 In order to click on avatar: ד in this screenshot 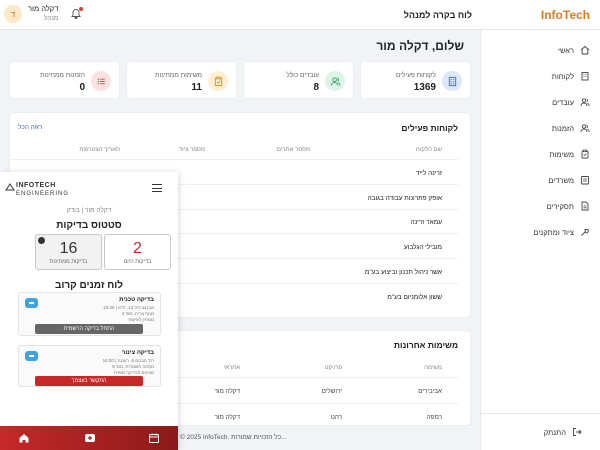, I will do `click(13, 14)`.